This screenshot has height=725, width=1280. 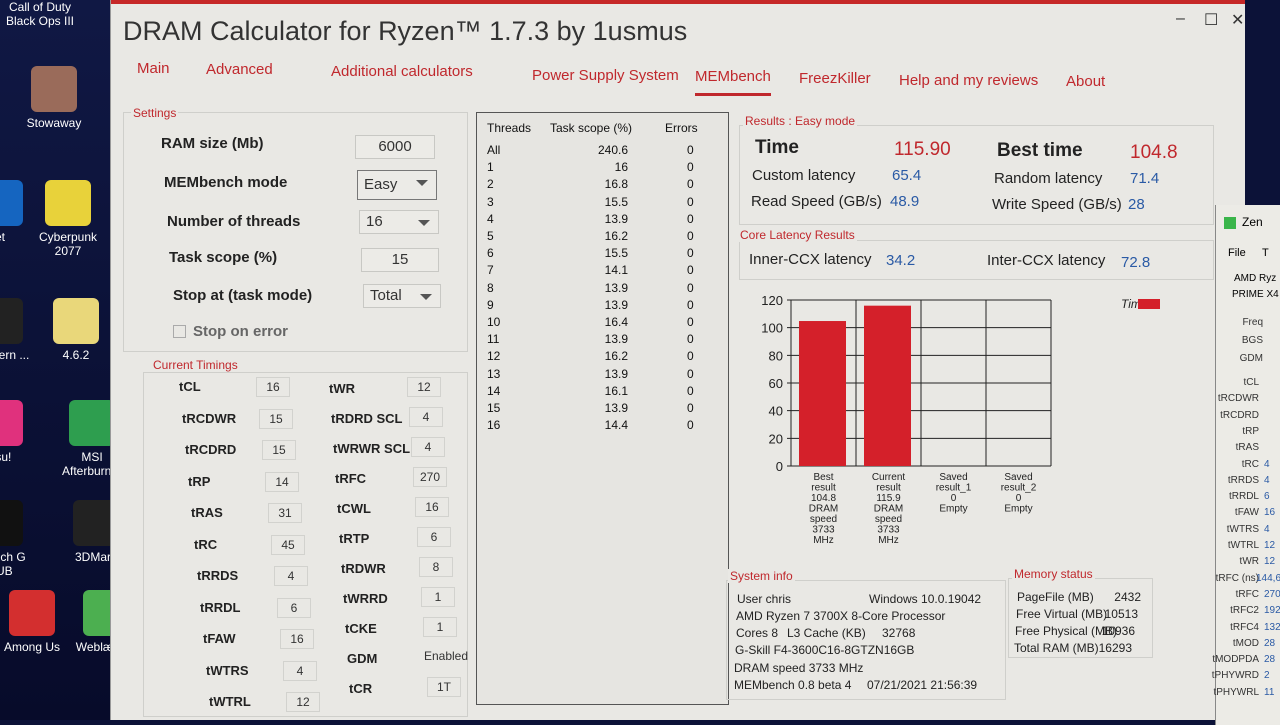 What do you see at coordinates (905, 201) in the screenshot?
I see `read-speed-value: 48.9` at bounding box center [905, 201].